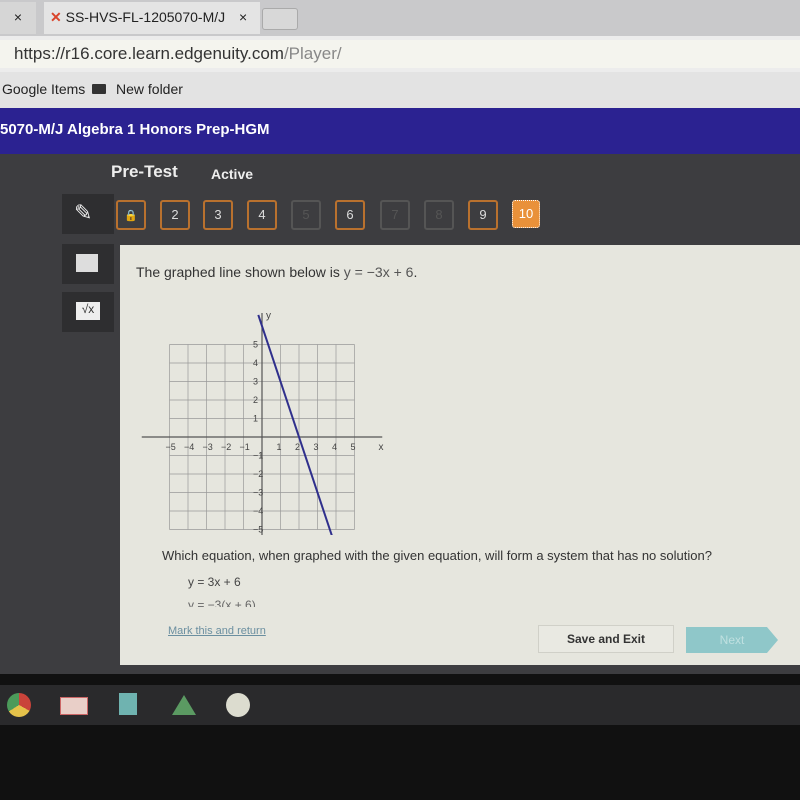 Image resolution: width=800 pixels, height=800 pixels. I want to click on coordinate-graph: −5 −4 −3 −2 −1 1 2 3 4 5 5 4 3 2 1 −1 −2 −3 −4 −5 x y, so click(262, 423).